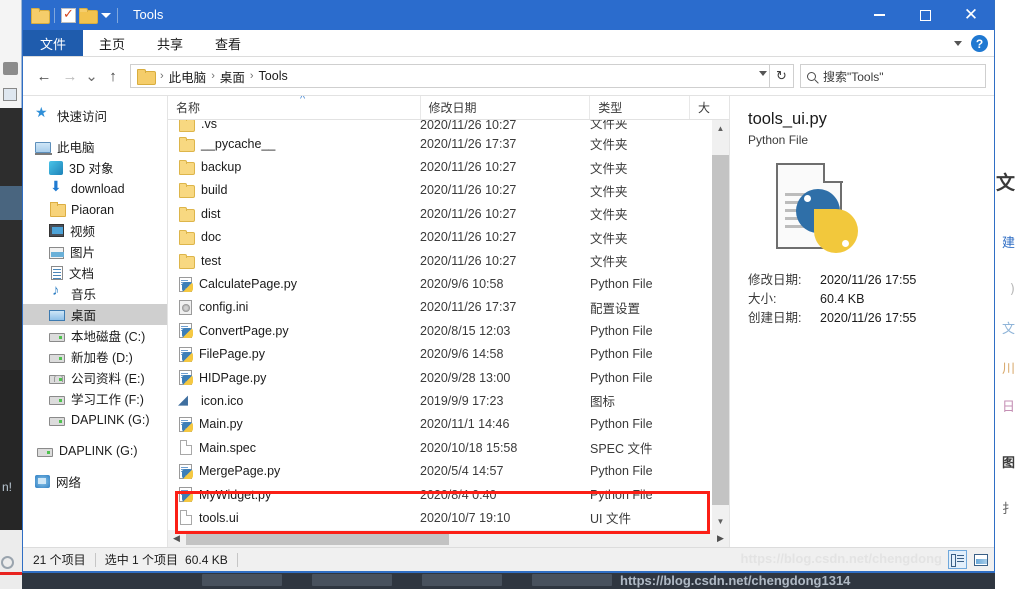  Describe the element at coordinates (879, 15) in the screenshot. I see `minimize-button` at that location.